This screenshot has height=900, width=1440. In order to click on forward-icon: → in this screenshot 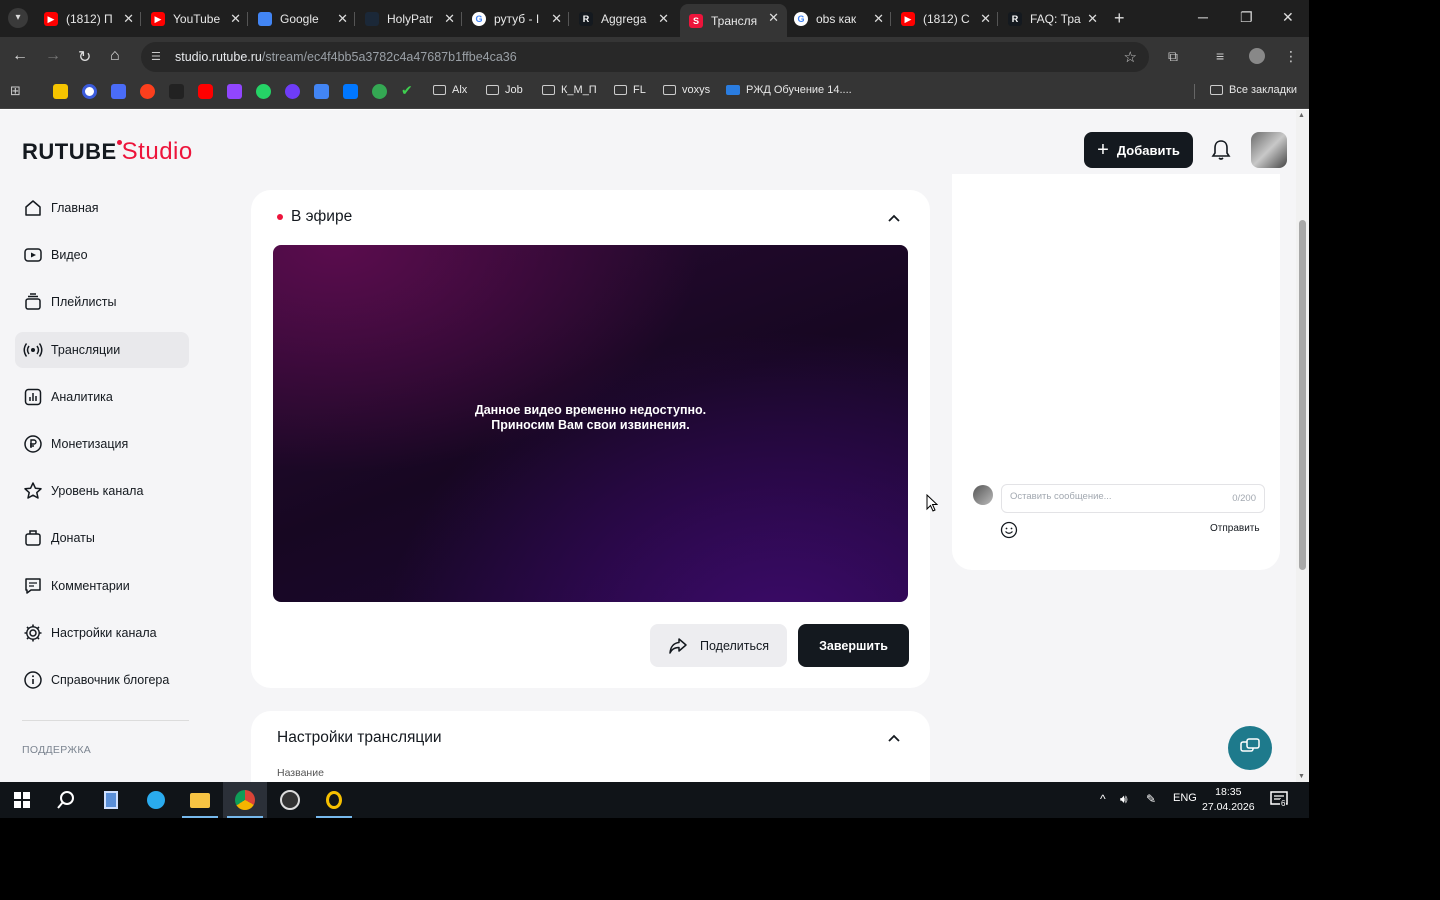, I will do `click(53, 56)`.